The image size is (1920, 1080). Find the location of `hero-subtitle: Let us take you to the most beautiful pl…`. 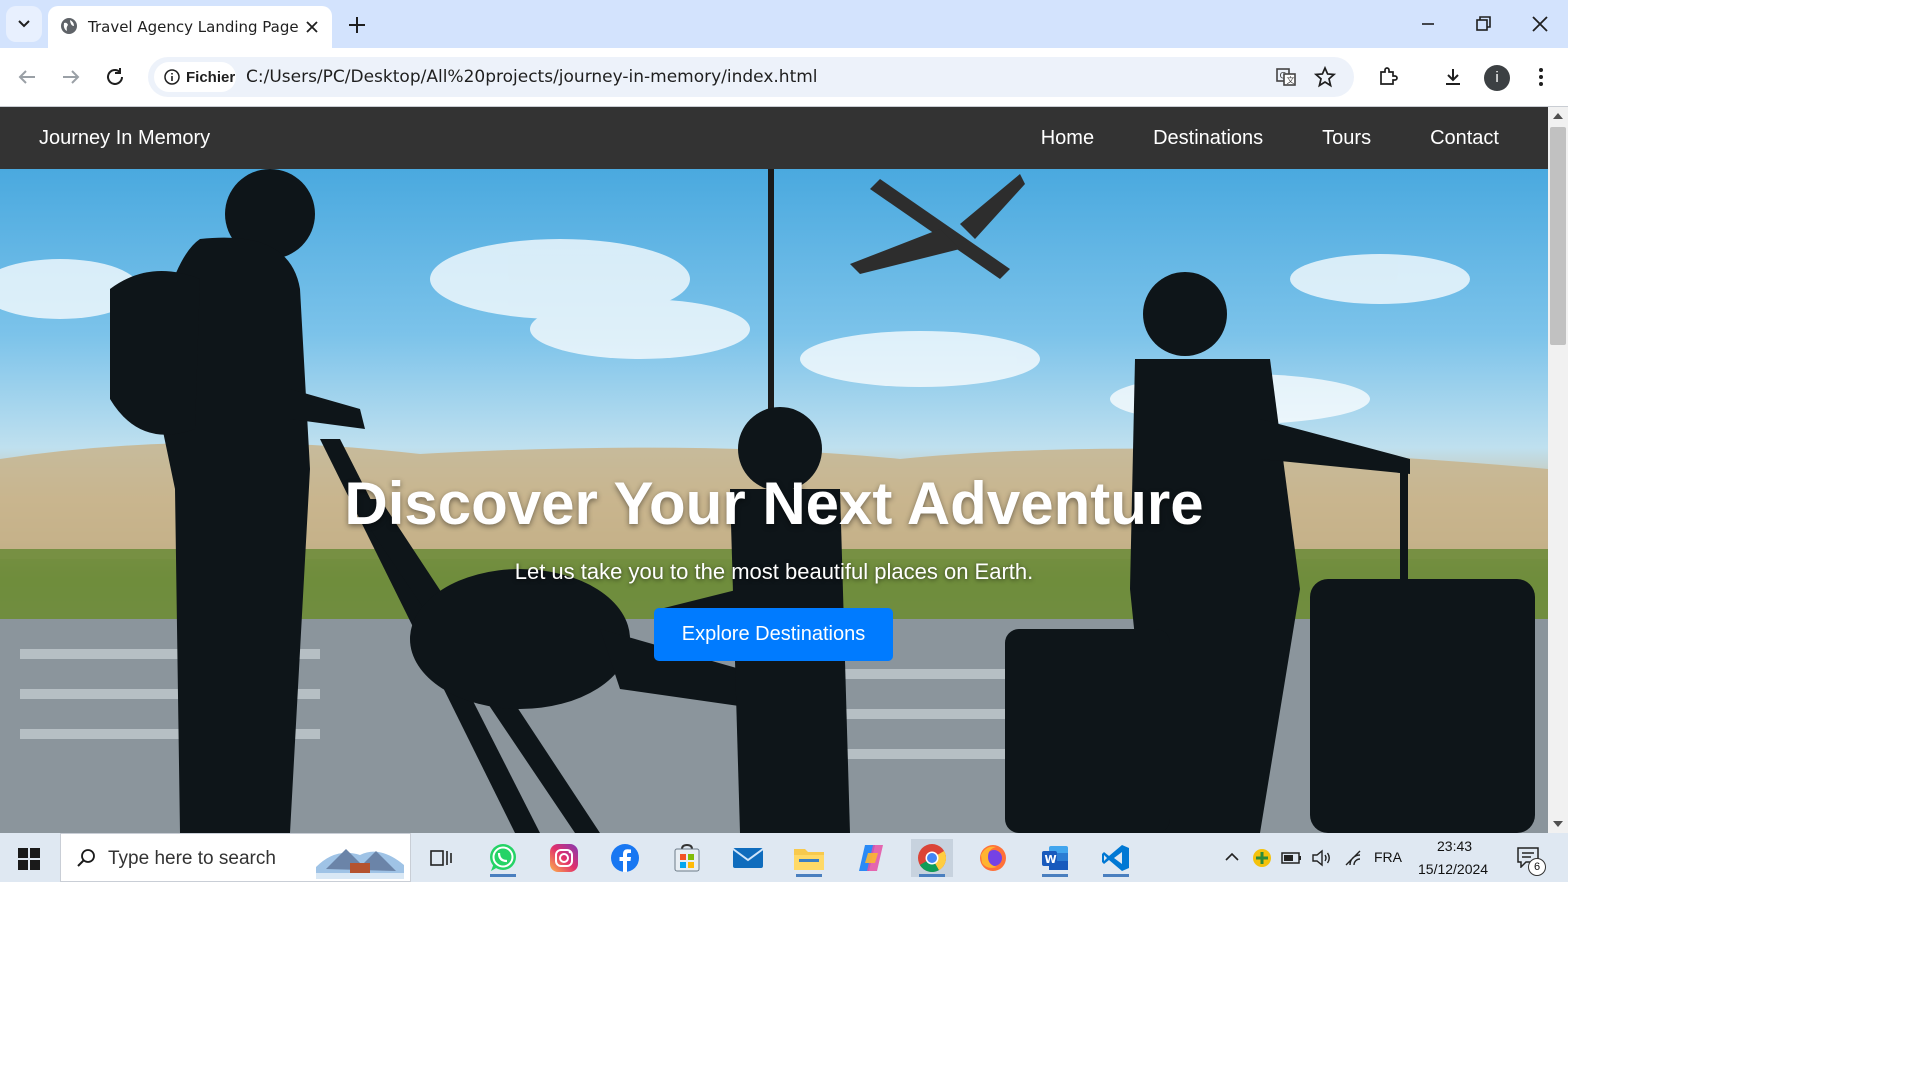

hero-subtitle: Let us take you to the most beautiful pl… is located at coordinates (774, 571).